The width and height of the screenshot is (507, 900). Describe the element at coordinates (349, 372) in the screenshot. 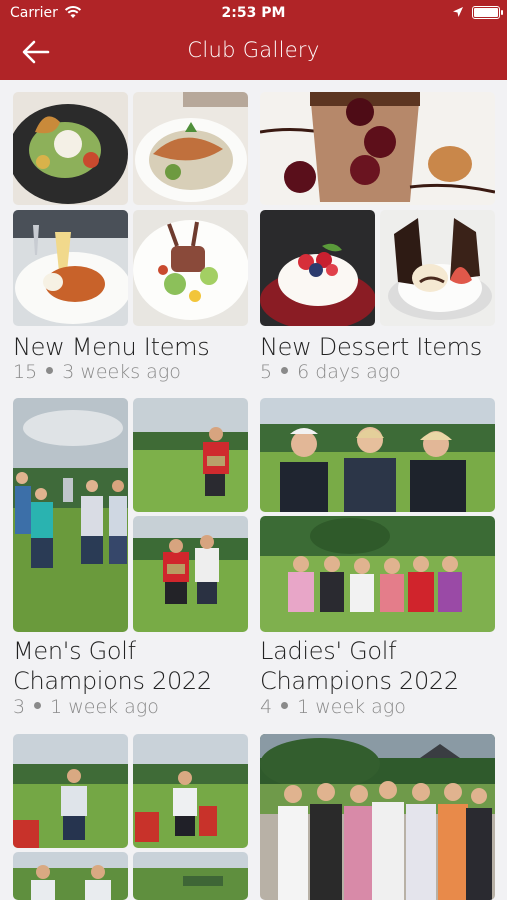

I see `album-age: 6 days ago` at that location.